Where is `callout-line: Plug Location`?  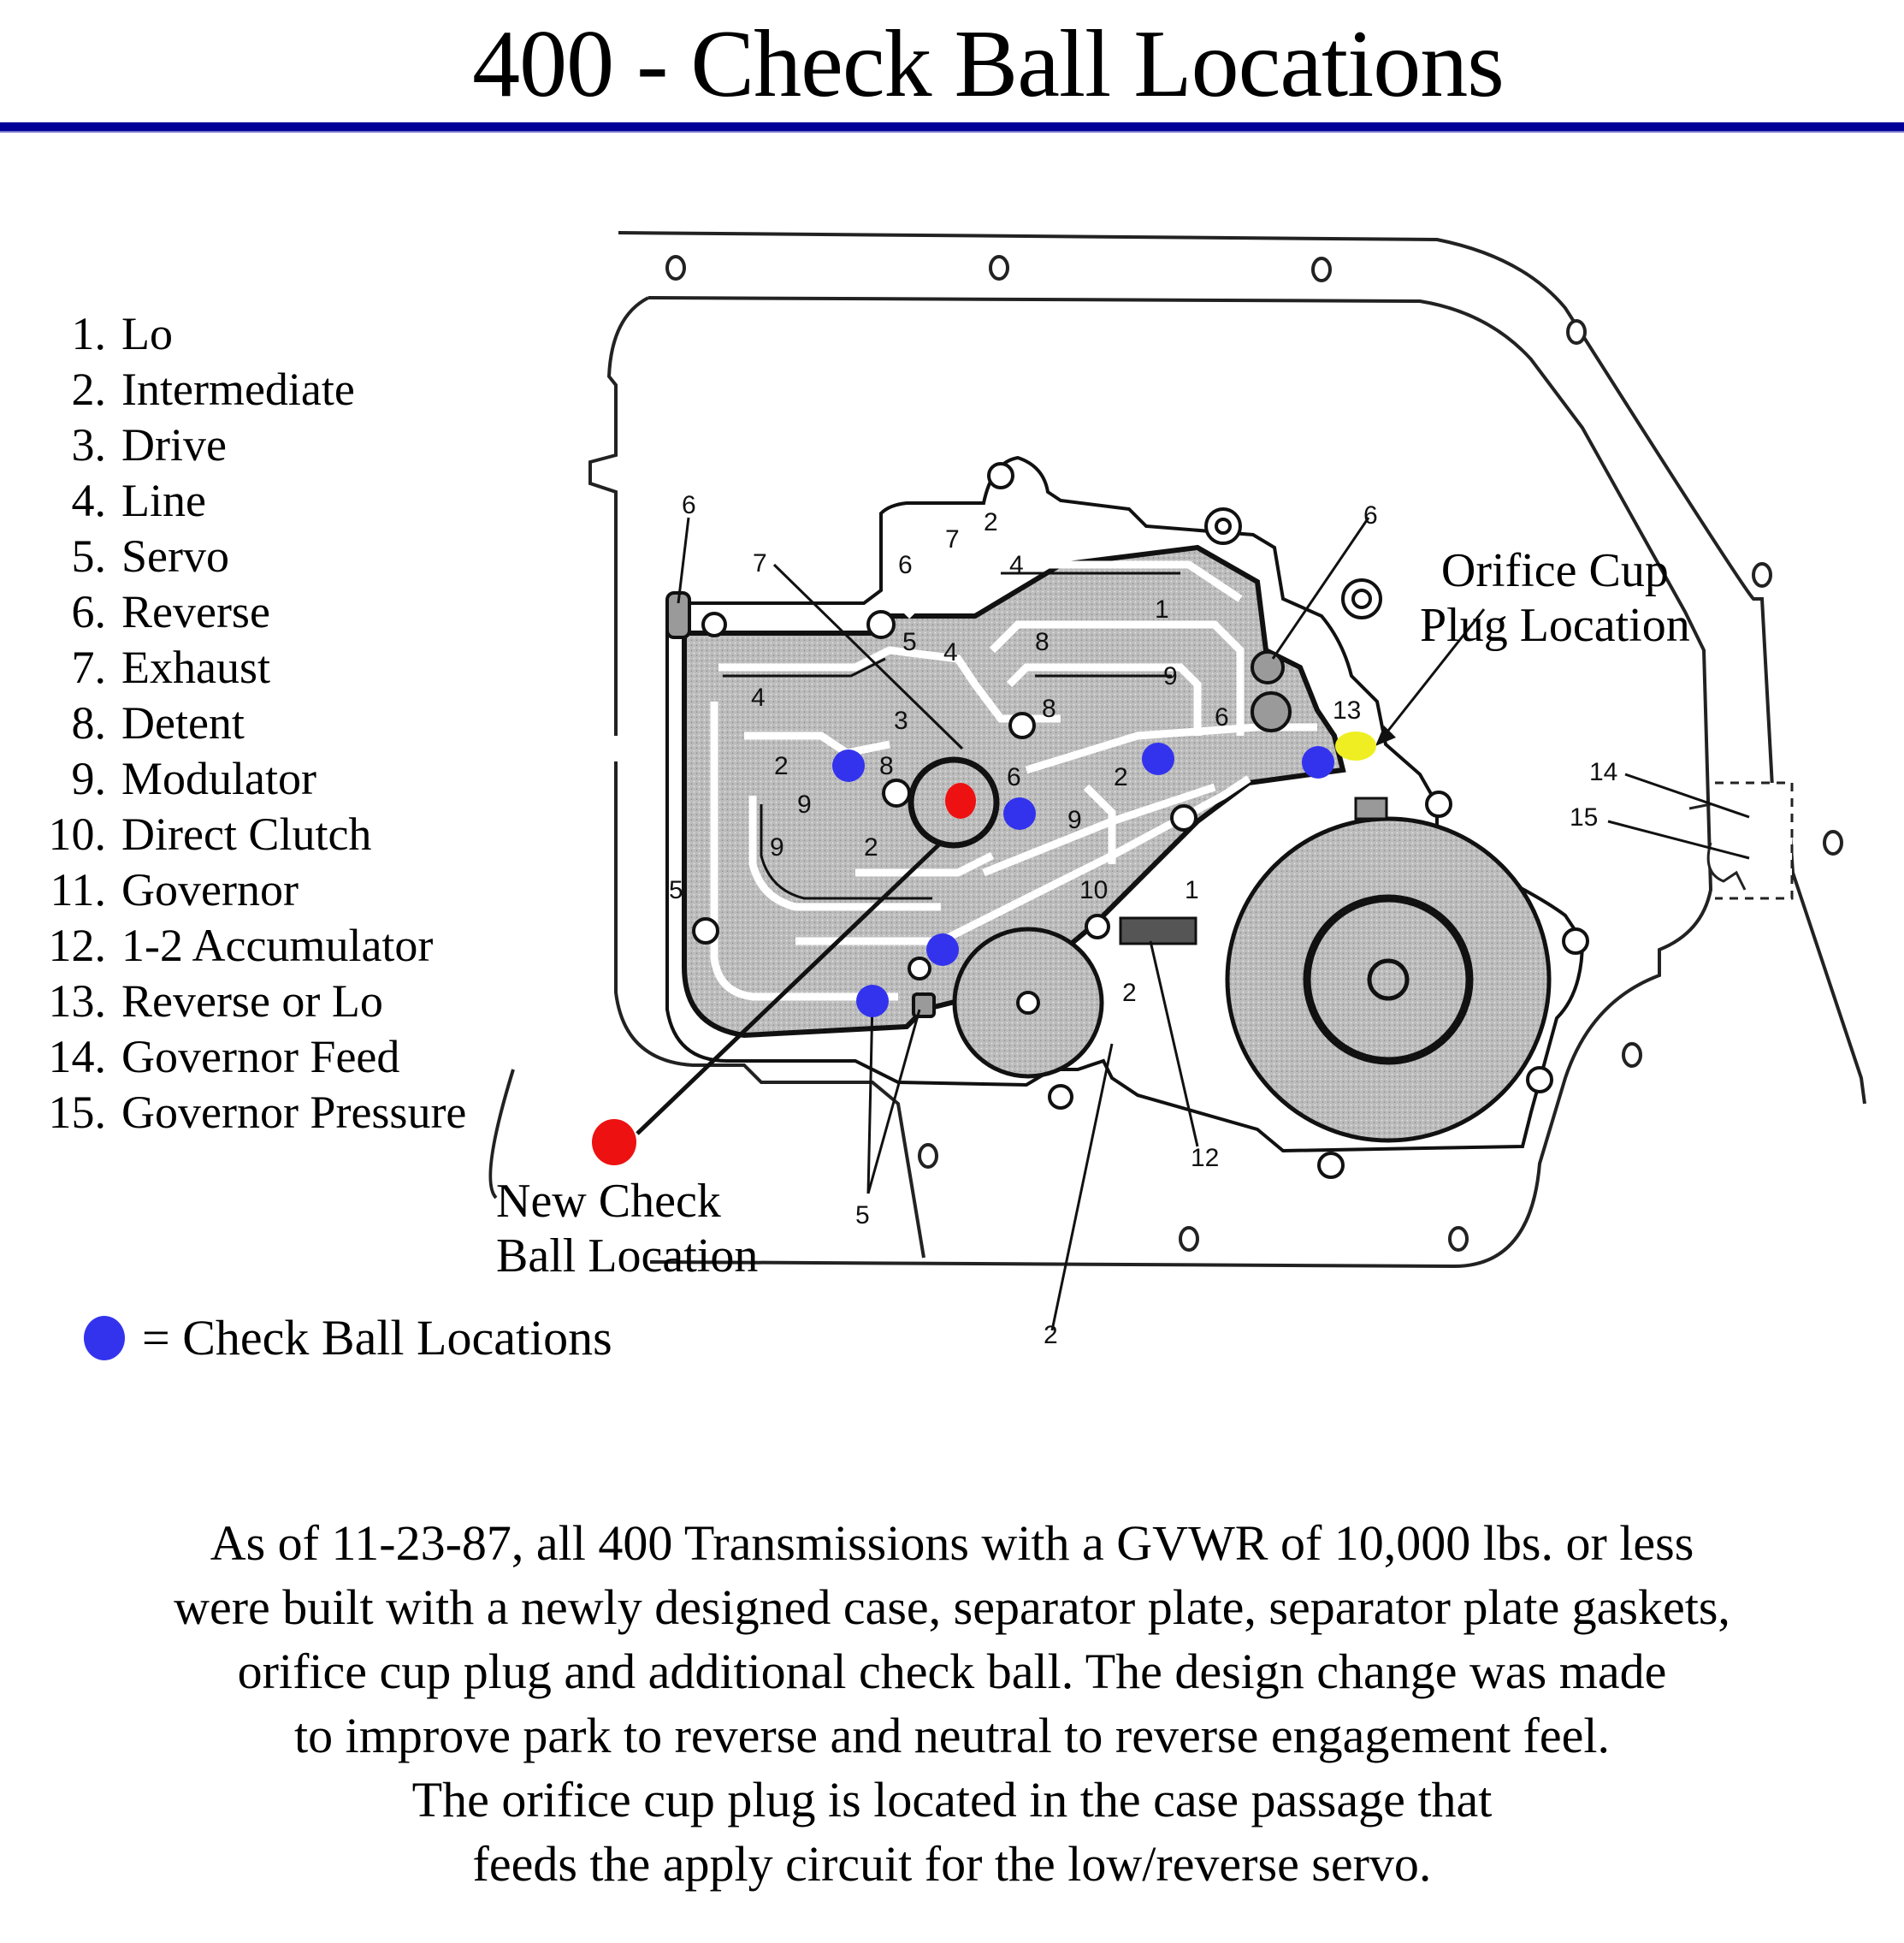 callout-line: Plug Location is located at coordinates (1555, 625).